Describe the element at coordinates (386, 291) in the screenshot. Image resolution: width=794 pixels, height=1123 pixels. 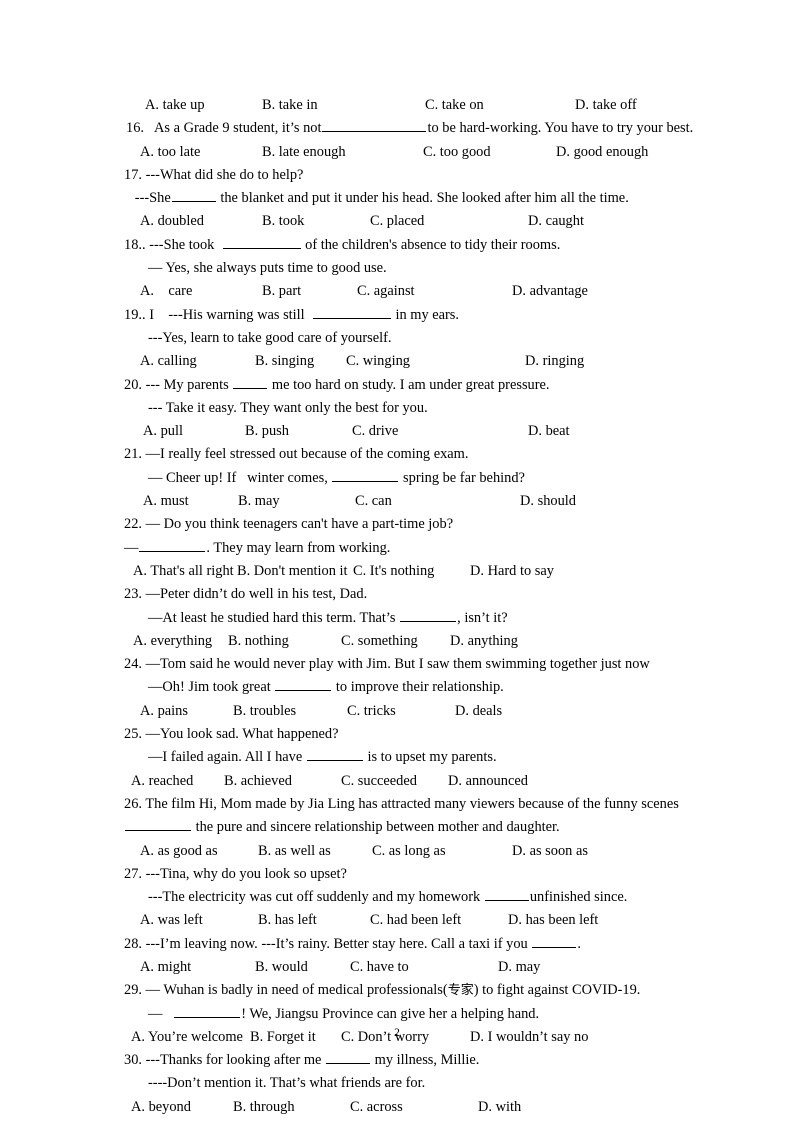
I see `option-c: C. against` at that location.